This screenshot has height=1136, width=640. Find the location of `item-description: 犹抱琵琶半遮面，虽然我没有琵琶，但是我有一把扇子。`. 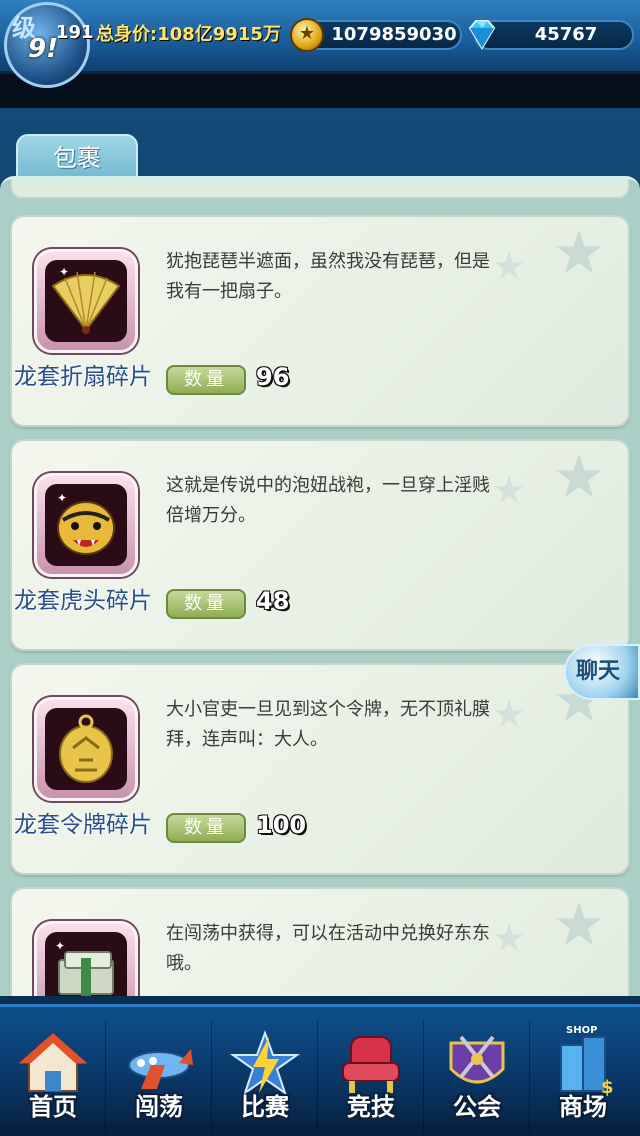

item-description: 犹抱琵琶半遮面，虽然我没有琵琶，但是我有一把扇子。 is located at coordinates (328, 276).